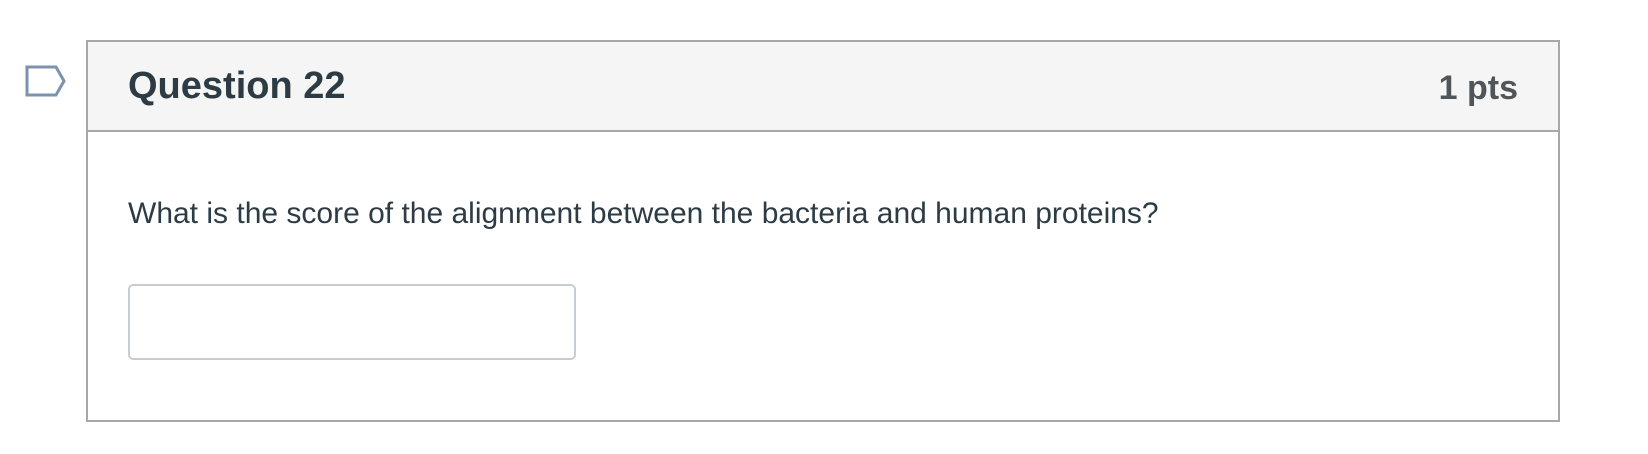  Describe the element at coordinates (352, 322) in the screenshot. I see `answer-input` at that location.